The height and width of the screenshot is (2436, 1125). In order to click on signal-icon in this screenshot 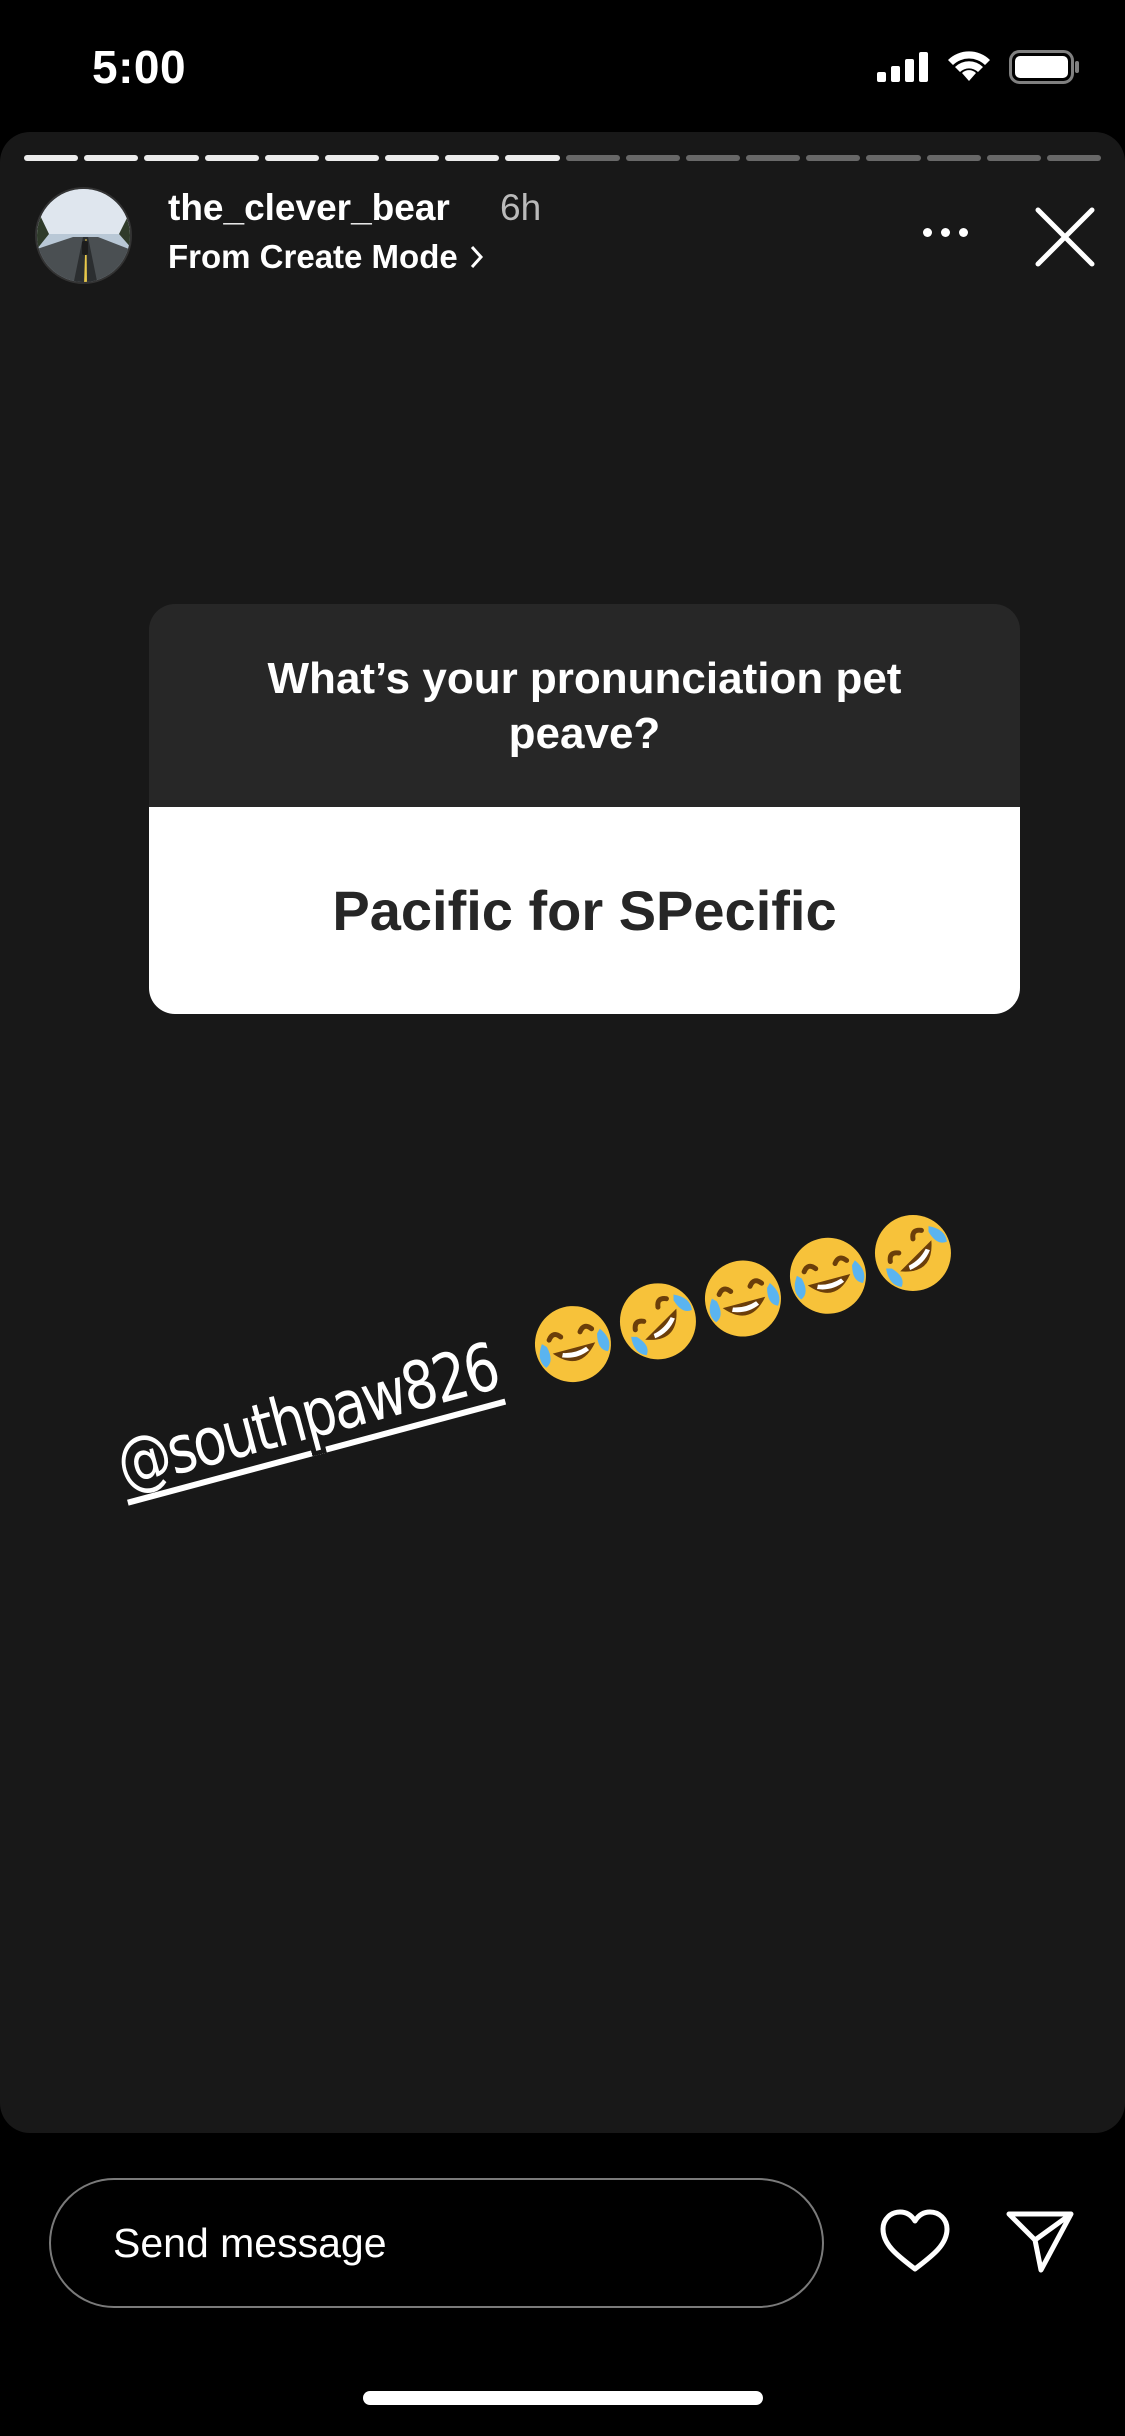, I will do `click(902, 67)`.